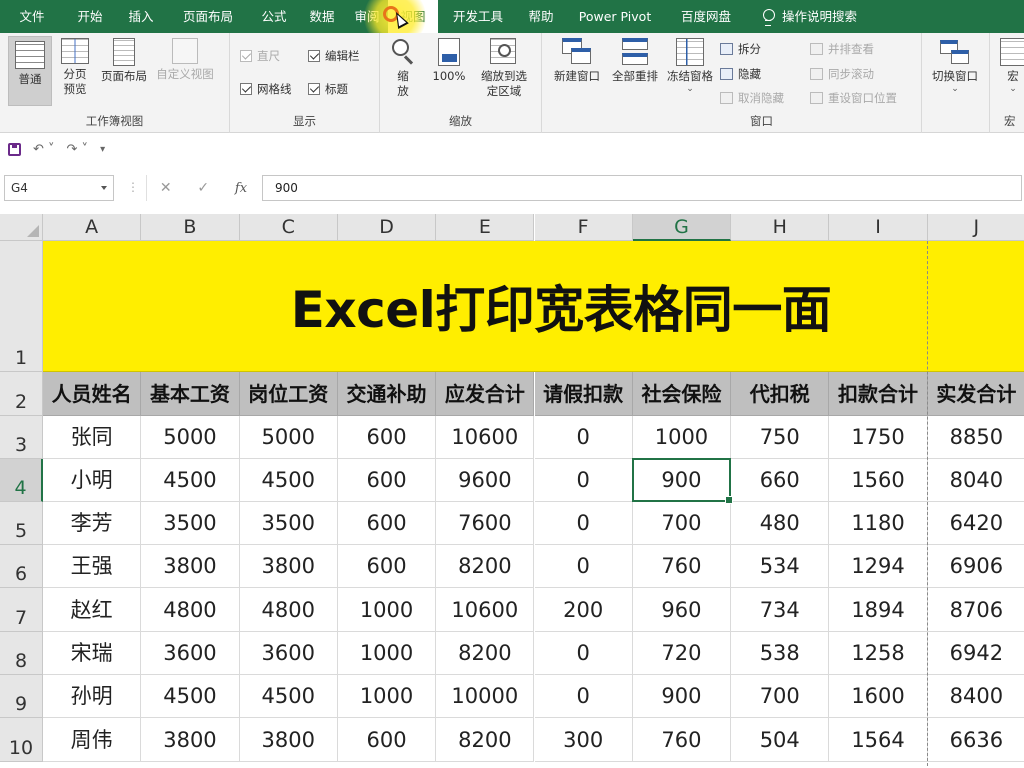  Describe the element at coordinates (190, 523) in the screenshot. I see `value-cell: 3500` at that location.